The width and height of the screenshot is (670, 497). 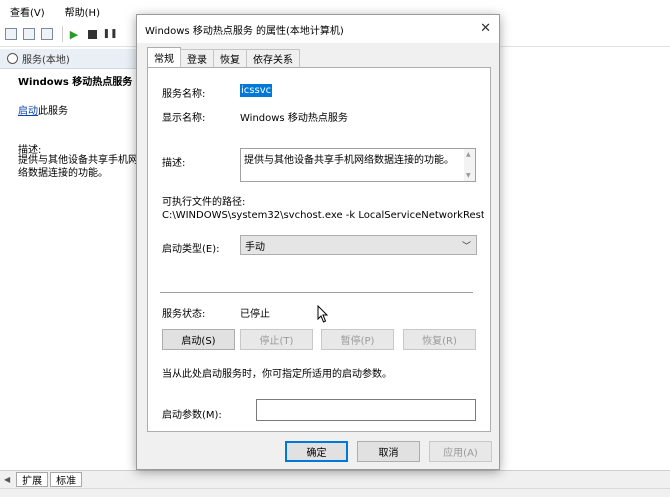 What do you see at coordinates (7, 479) in the screenshot?
I see `scroll-arrow-icon: ◀` at bounding box center [7, 479].